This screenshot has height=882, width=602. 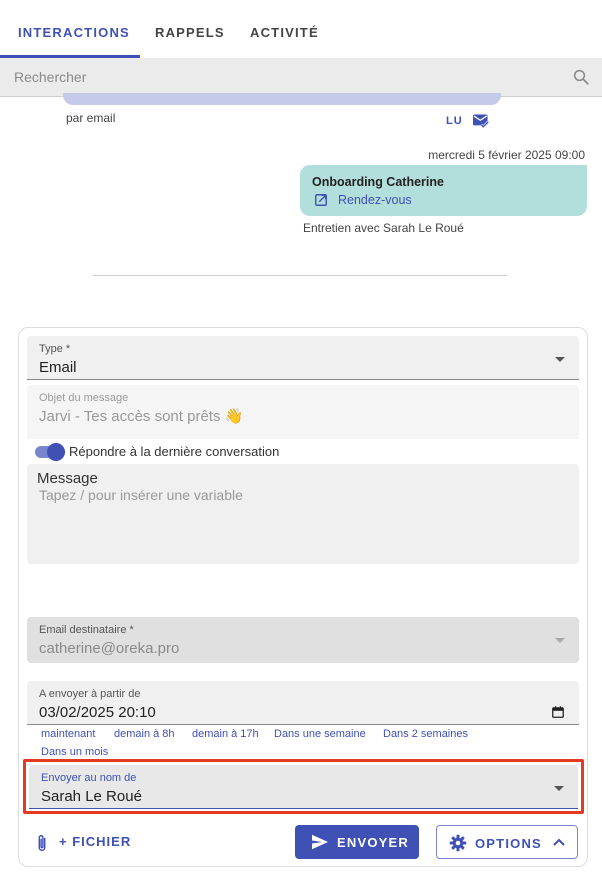 I want to click on message-placeholder: Tapez / pour insérer une variable, so click(x=141, y=495).